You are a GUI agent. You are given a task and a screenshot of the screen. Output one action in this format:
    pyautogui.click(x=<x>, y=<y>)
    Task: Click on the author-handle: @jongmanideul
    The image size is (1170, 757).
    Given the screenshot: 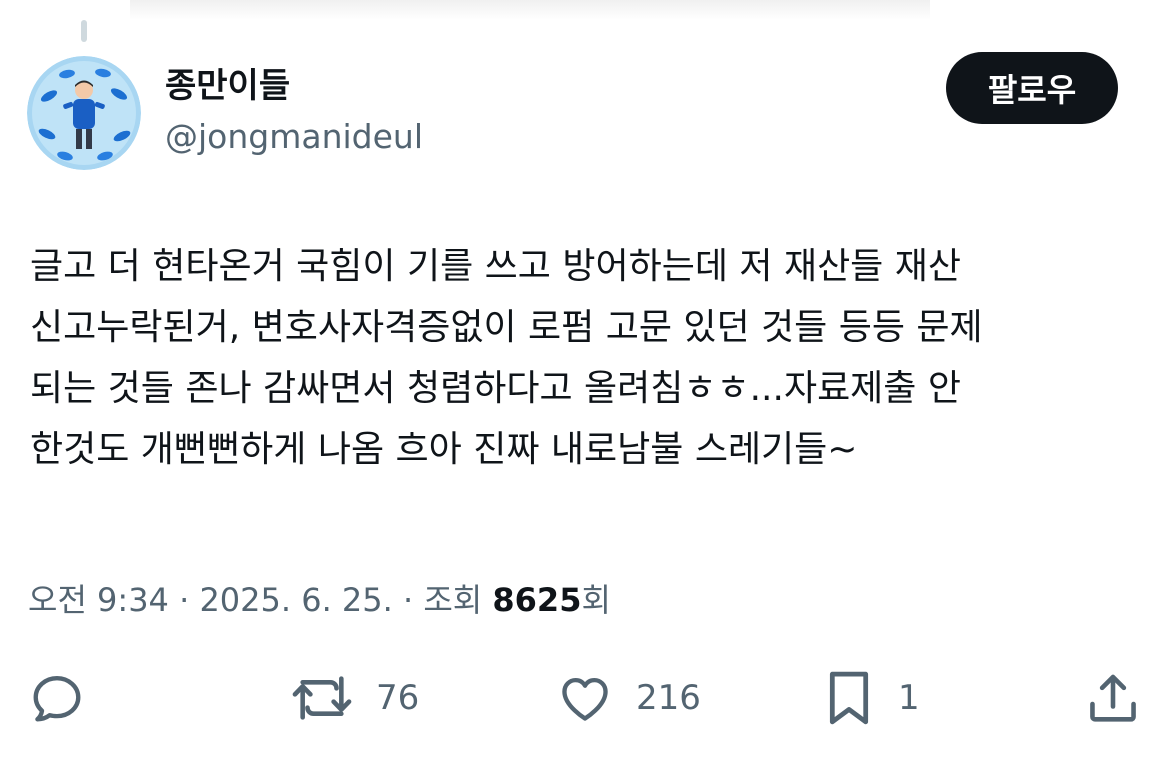 What is the action you would take?
    pyautogui.click(x=294, y=137)
    